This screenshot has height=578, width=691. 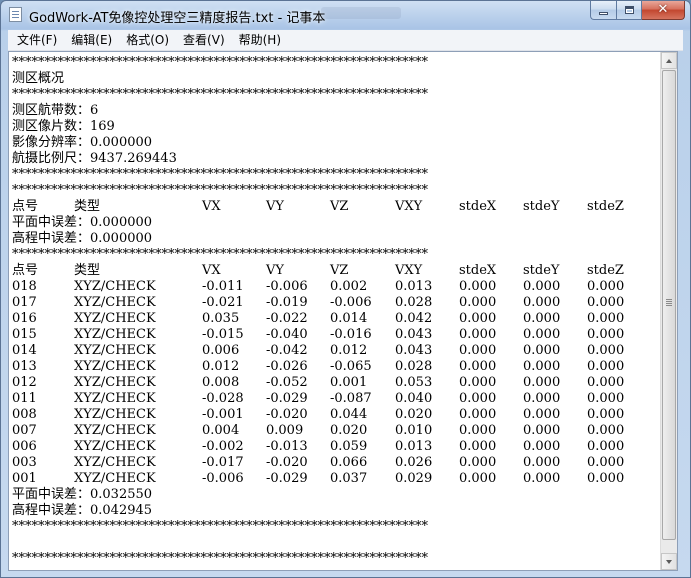 I want to click on title-bar: GodWork-AT免像控处理空三精度报告.txt - 记事本 ✕, so click(x=345, y=15).